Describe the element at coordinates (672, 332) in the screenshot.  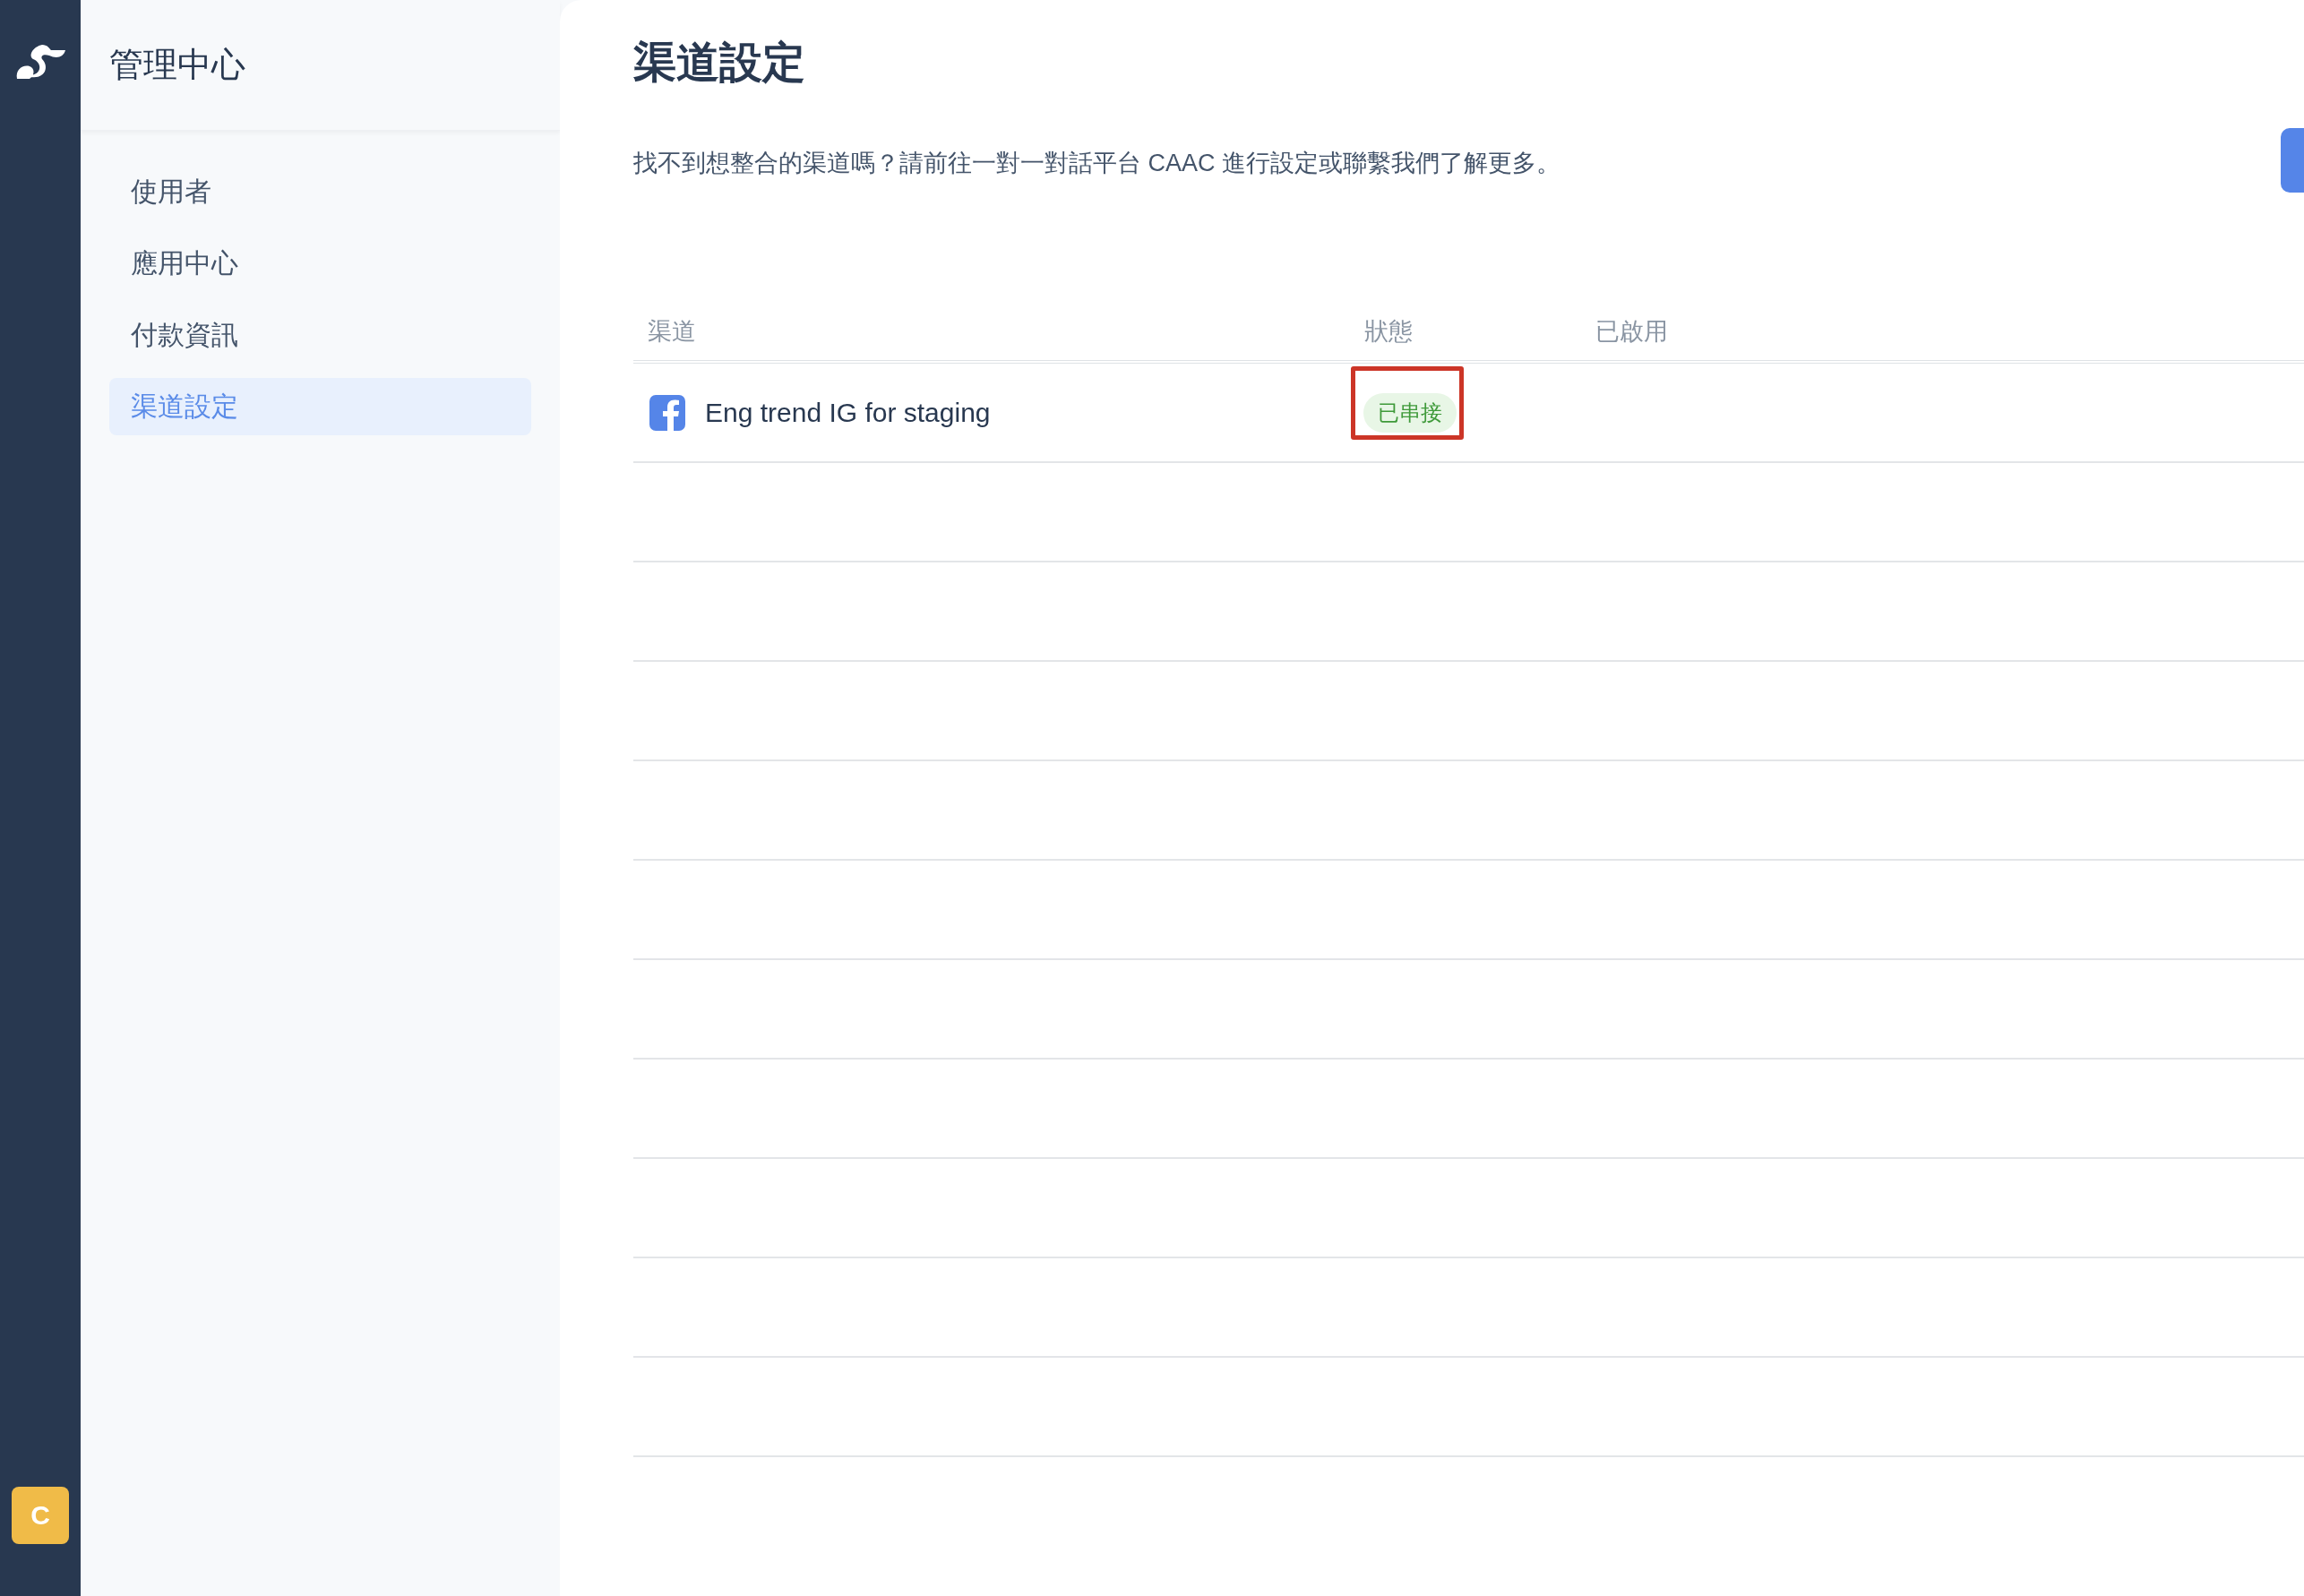
I see `column-header: 渠道` at that location.